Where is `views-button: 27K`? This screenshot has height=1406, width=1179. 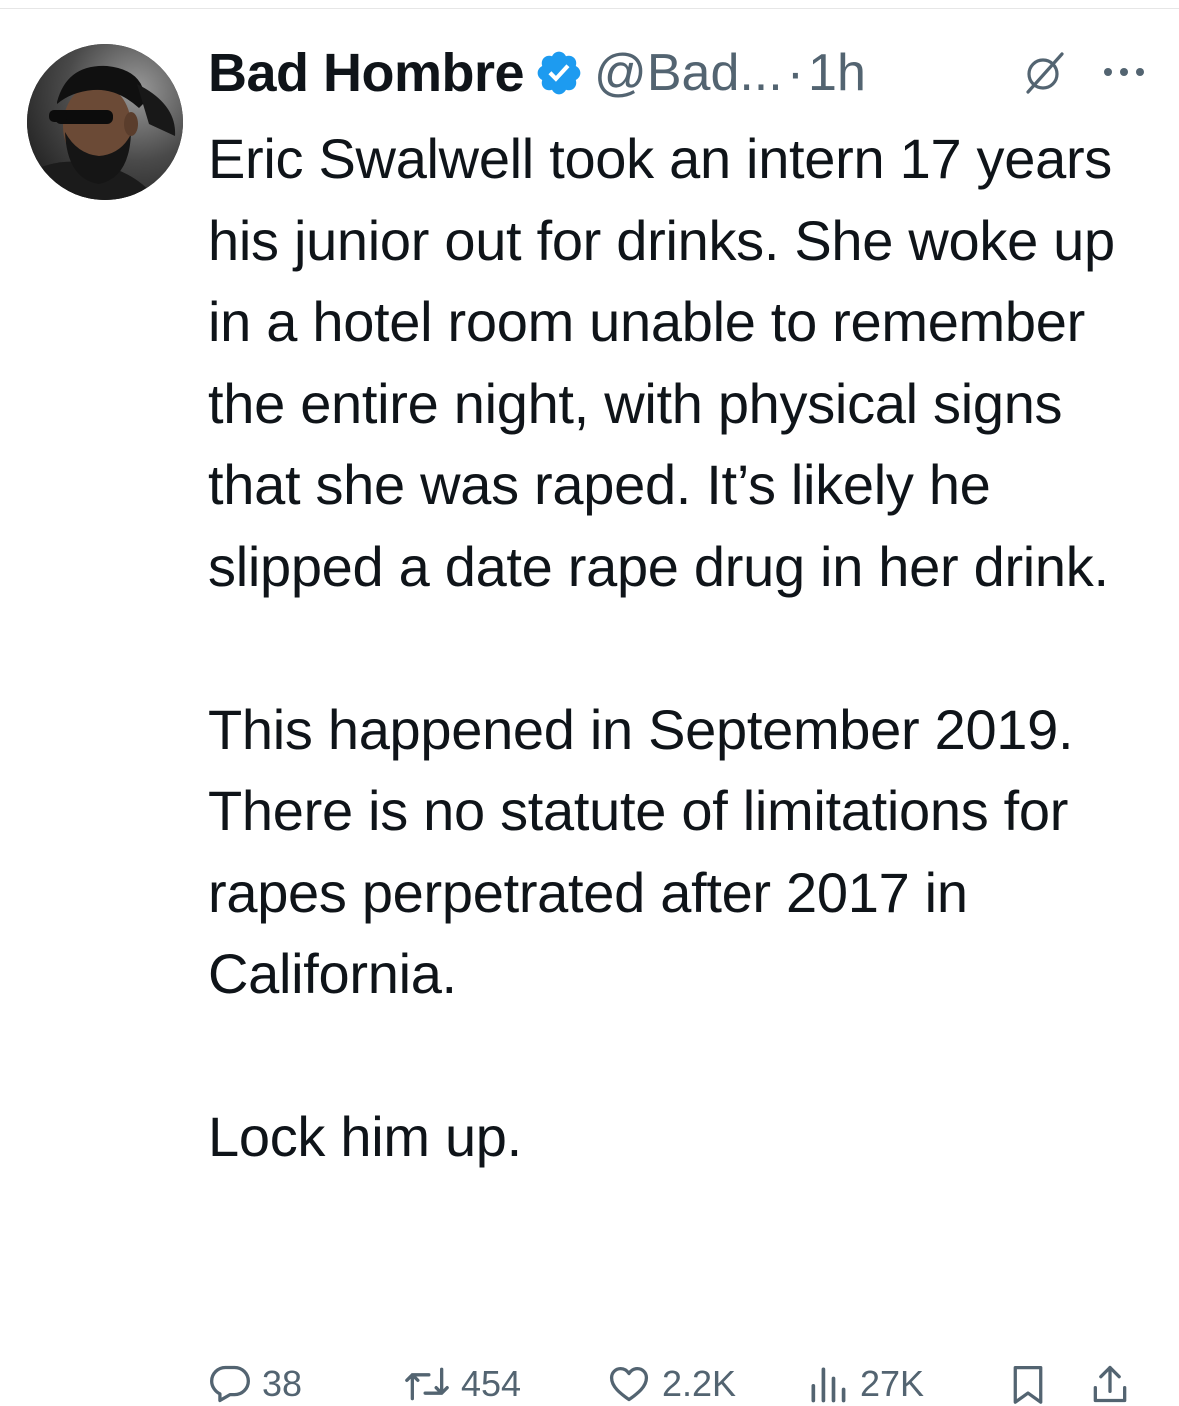 views-button: 27K is located at coordinates (865, 1384).